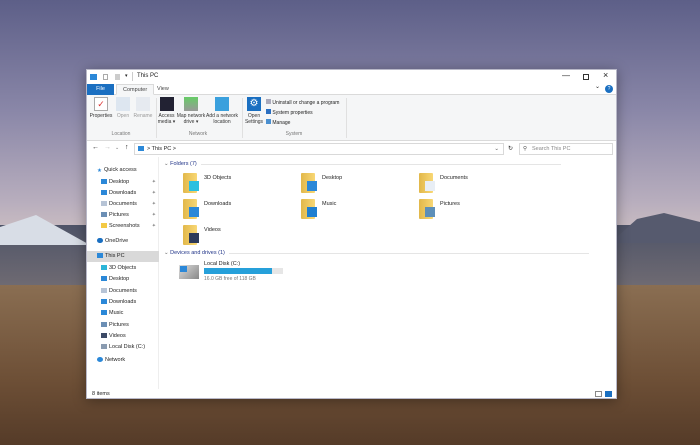 This screenshot has height=445, width=700. Describe the element at coordinates (586, 77) in the screenshot. I see `maximize-button` at that location.